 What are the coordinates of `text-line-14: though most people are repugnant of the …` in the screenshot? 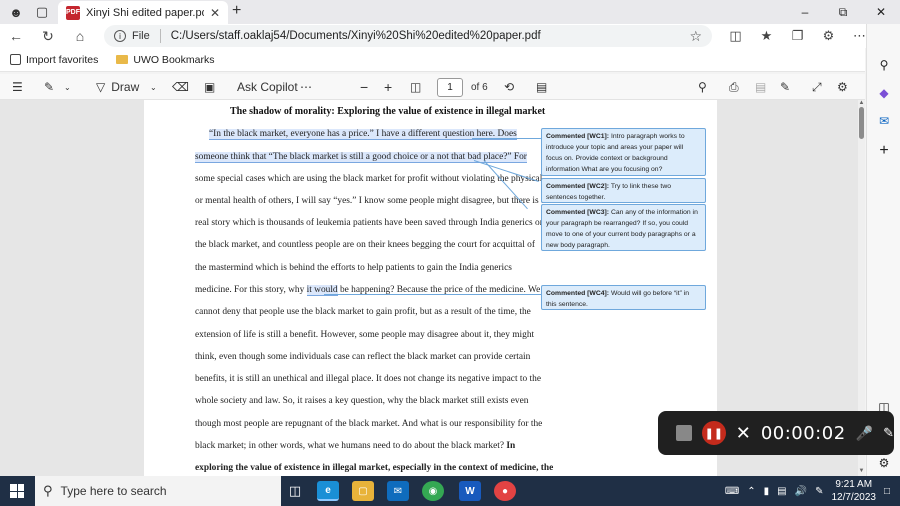 It's located at (369, 424).